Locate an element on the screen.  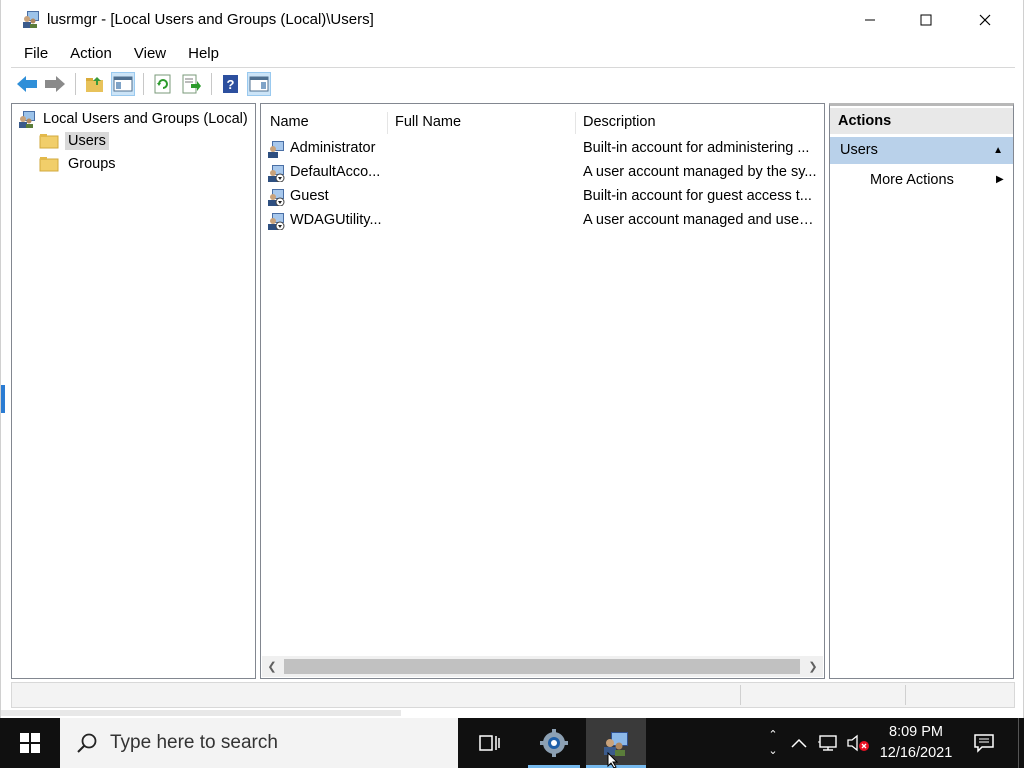
menu-help: Help is located at coordinates (203, 54).